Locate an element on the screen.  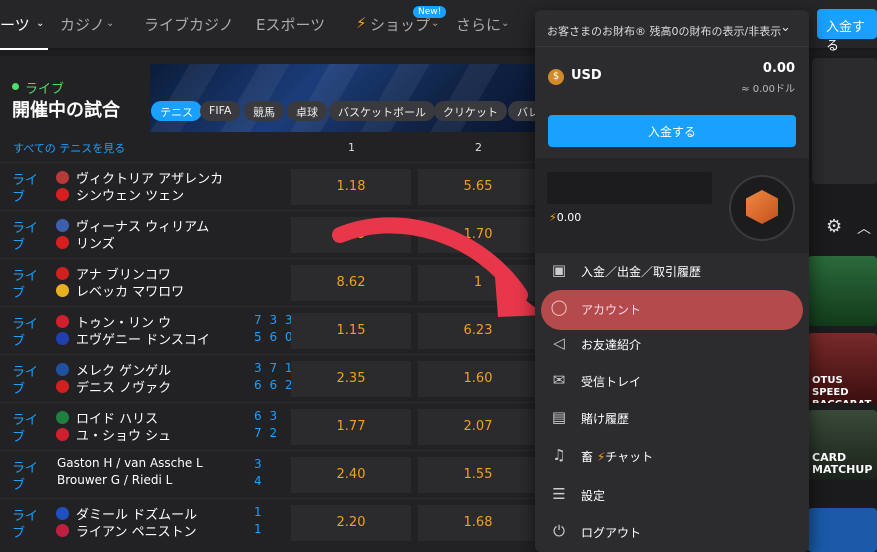
odds-2-button: 5.65 is located at coordinates (478, 187).